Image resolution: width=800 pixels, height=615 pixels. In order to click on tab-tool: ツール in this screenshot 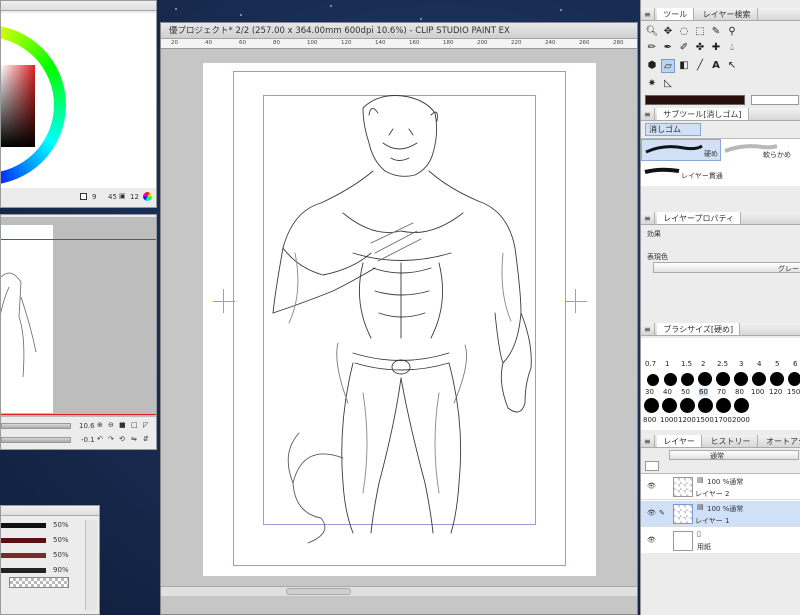, I will do `click(676, 14)`.